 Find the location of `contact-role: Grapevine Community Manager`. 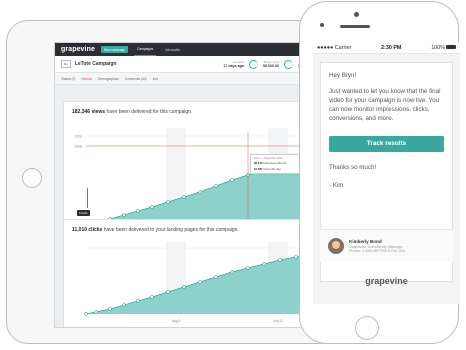

contact-role: Grapevine Community Manager is located at coordinates (376, 246).